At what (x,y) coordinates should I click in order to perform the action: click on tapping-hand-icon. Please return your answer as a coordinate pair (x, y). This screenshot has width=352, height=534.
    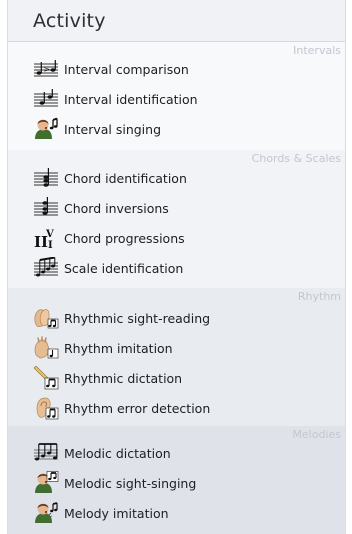
    Looking at the image, I should click on (46, 348).